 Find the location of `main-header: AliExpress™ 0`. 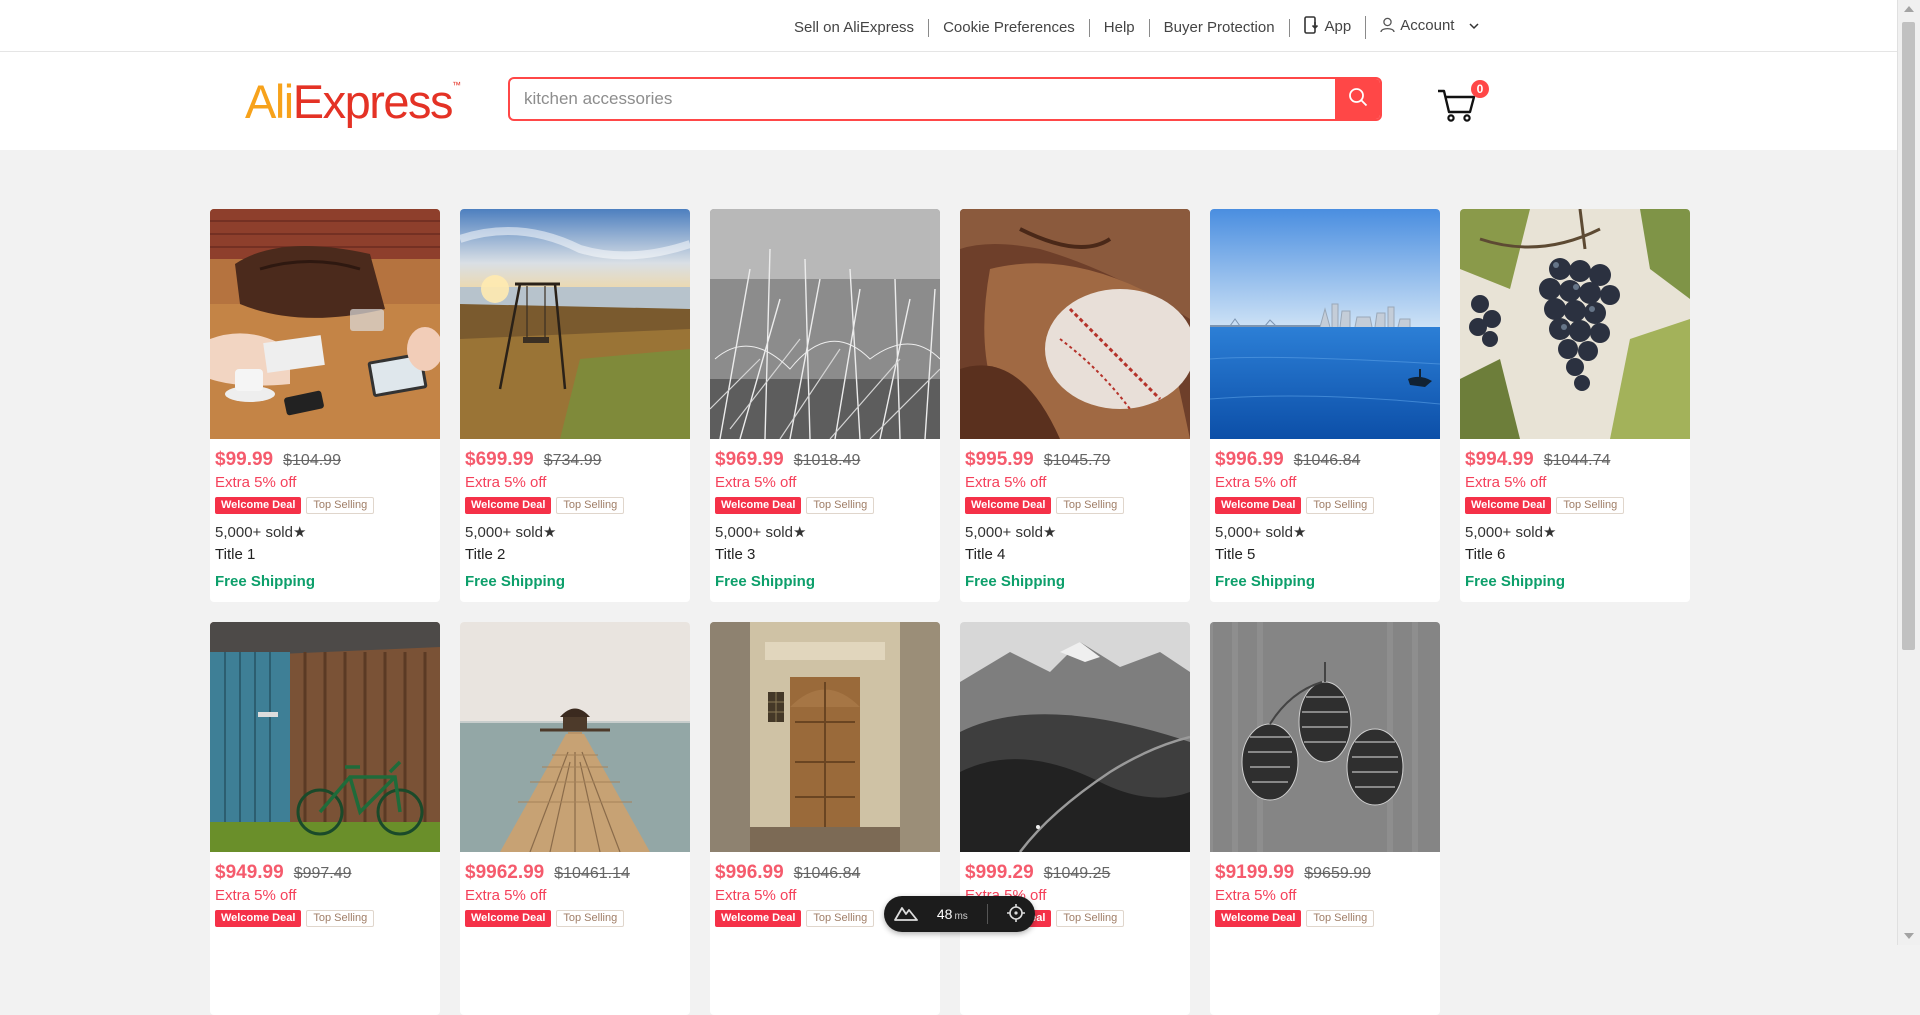

main-header: AliExpress™ 0 is located at coordinates (949, 101).